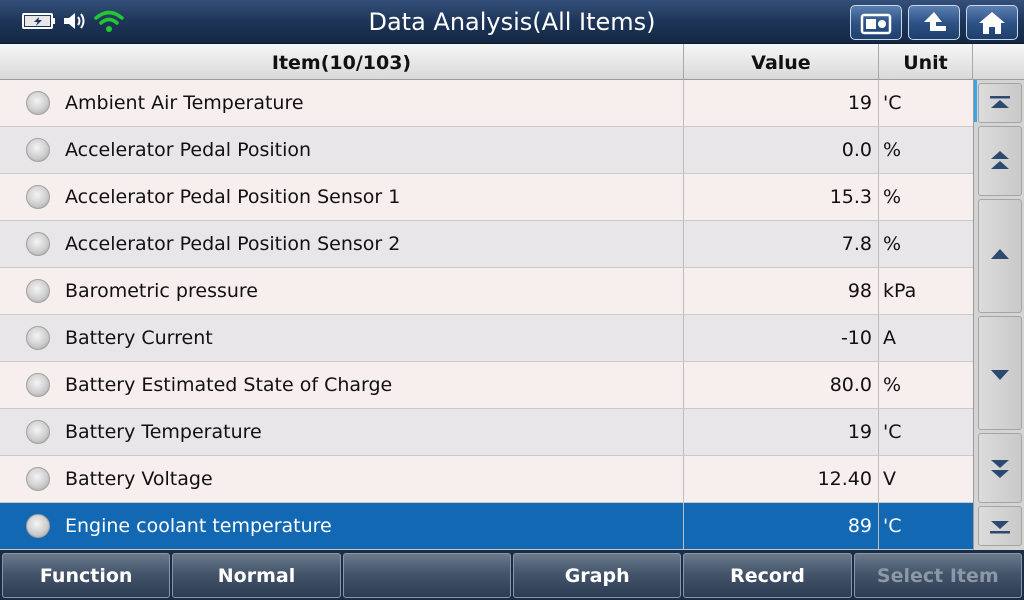 The width and height of the screenshot is (1024, 600). I want to click on table-header: Item(10/103) Value Unit, so click(512, 62).